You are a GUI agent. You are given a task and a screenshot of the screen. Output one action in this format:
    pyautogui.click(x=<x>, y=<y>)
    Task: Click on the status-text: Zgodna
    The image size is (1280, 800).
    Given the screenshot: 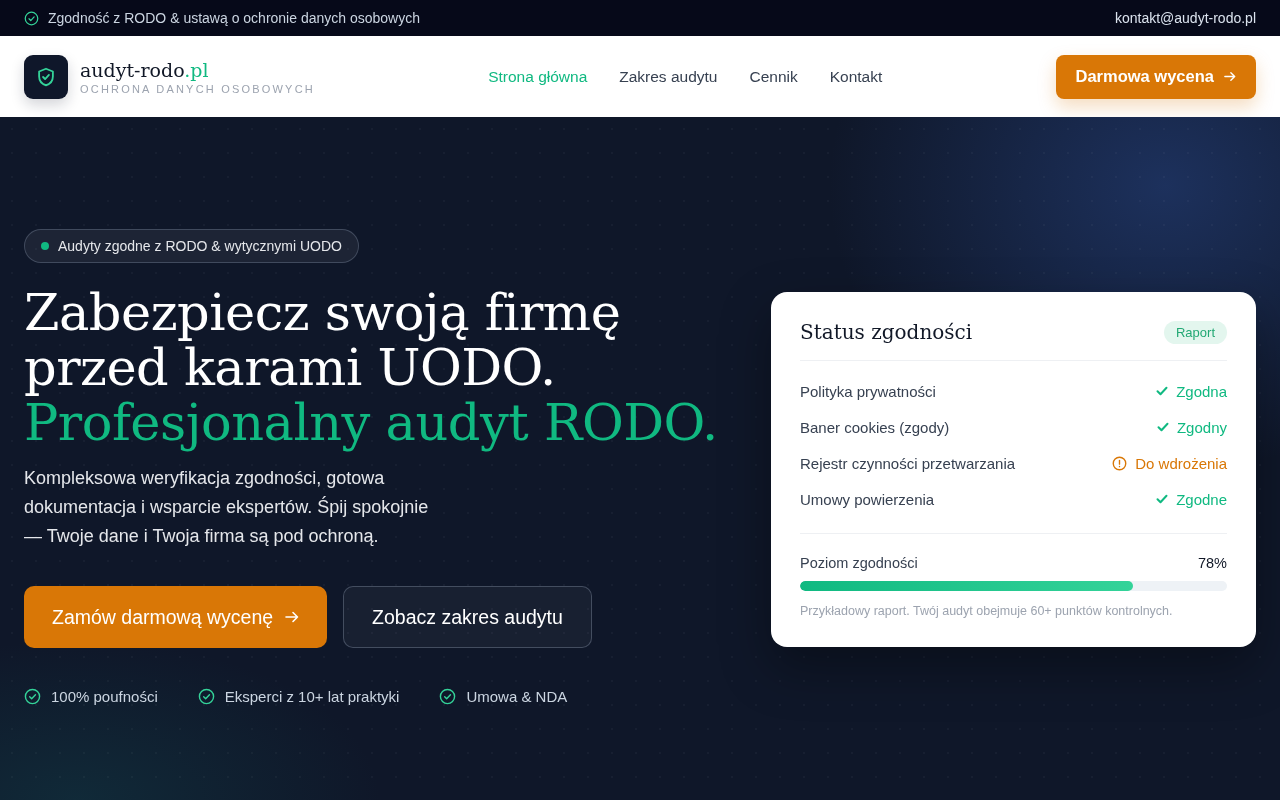 What is the action you would take?
    pyautogui.click(x=1201, y=391)
    